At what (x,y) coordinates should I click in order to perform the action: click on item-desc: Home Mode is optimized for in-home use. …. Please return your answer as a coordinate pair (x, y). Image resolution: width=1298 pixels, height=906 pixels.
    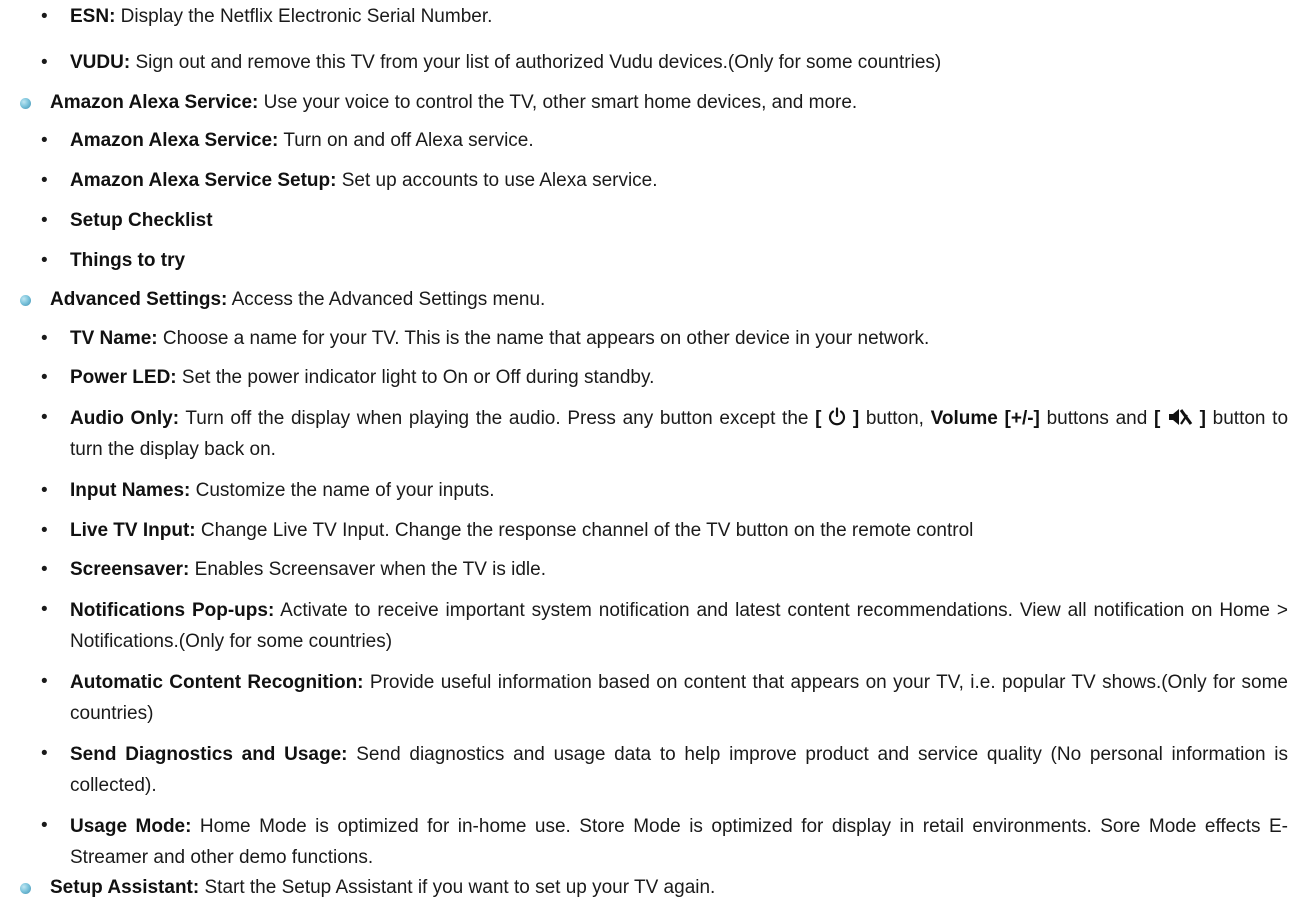
    Looking at the image, I should click on (679, 842).